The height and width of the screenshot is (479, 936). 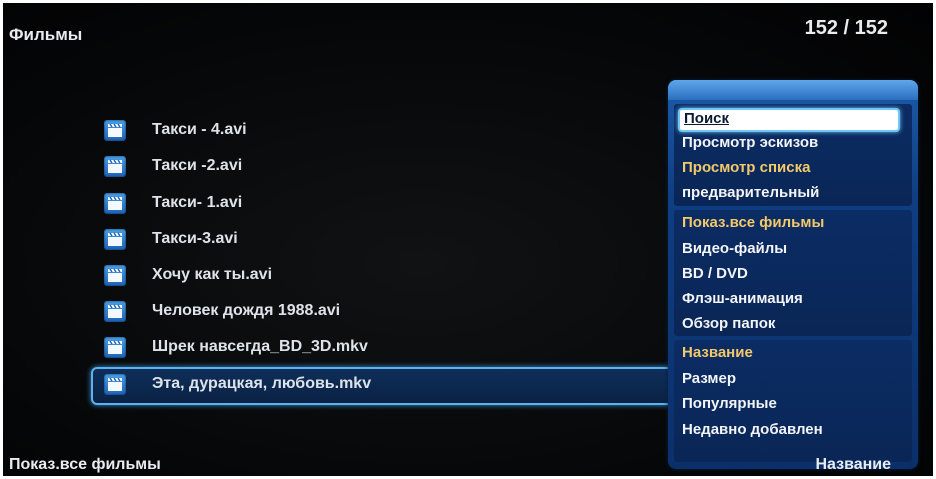 I want to click on list-item-selected: Эта, дурацкая, любовь.mkv, so click(x=353, y=386).